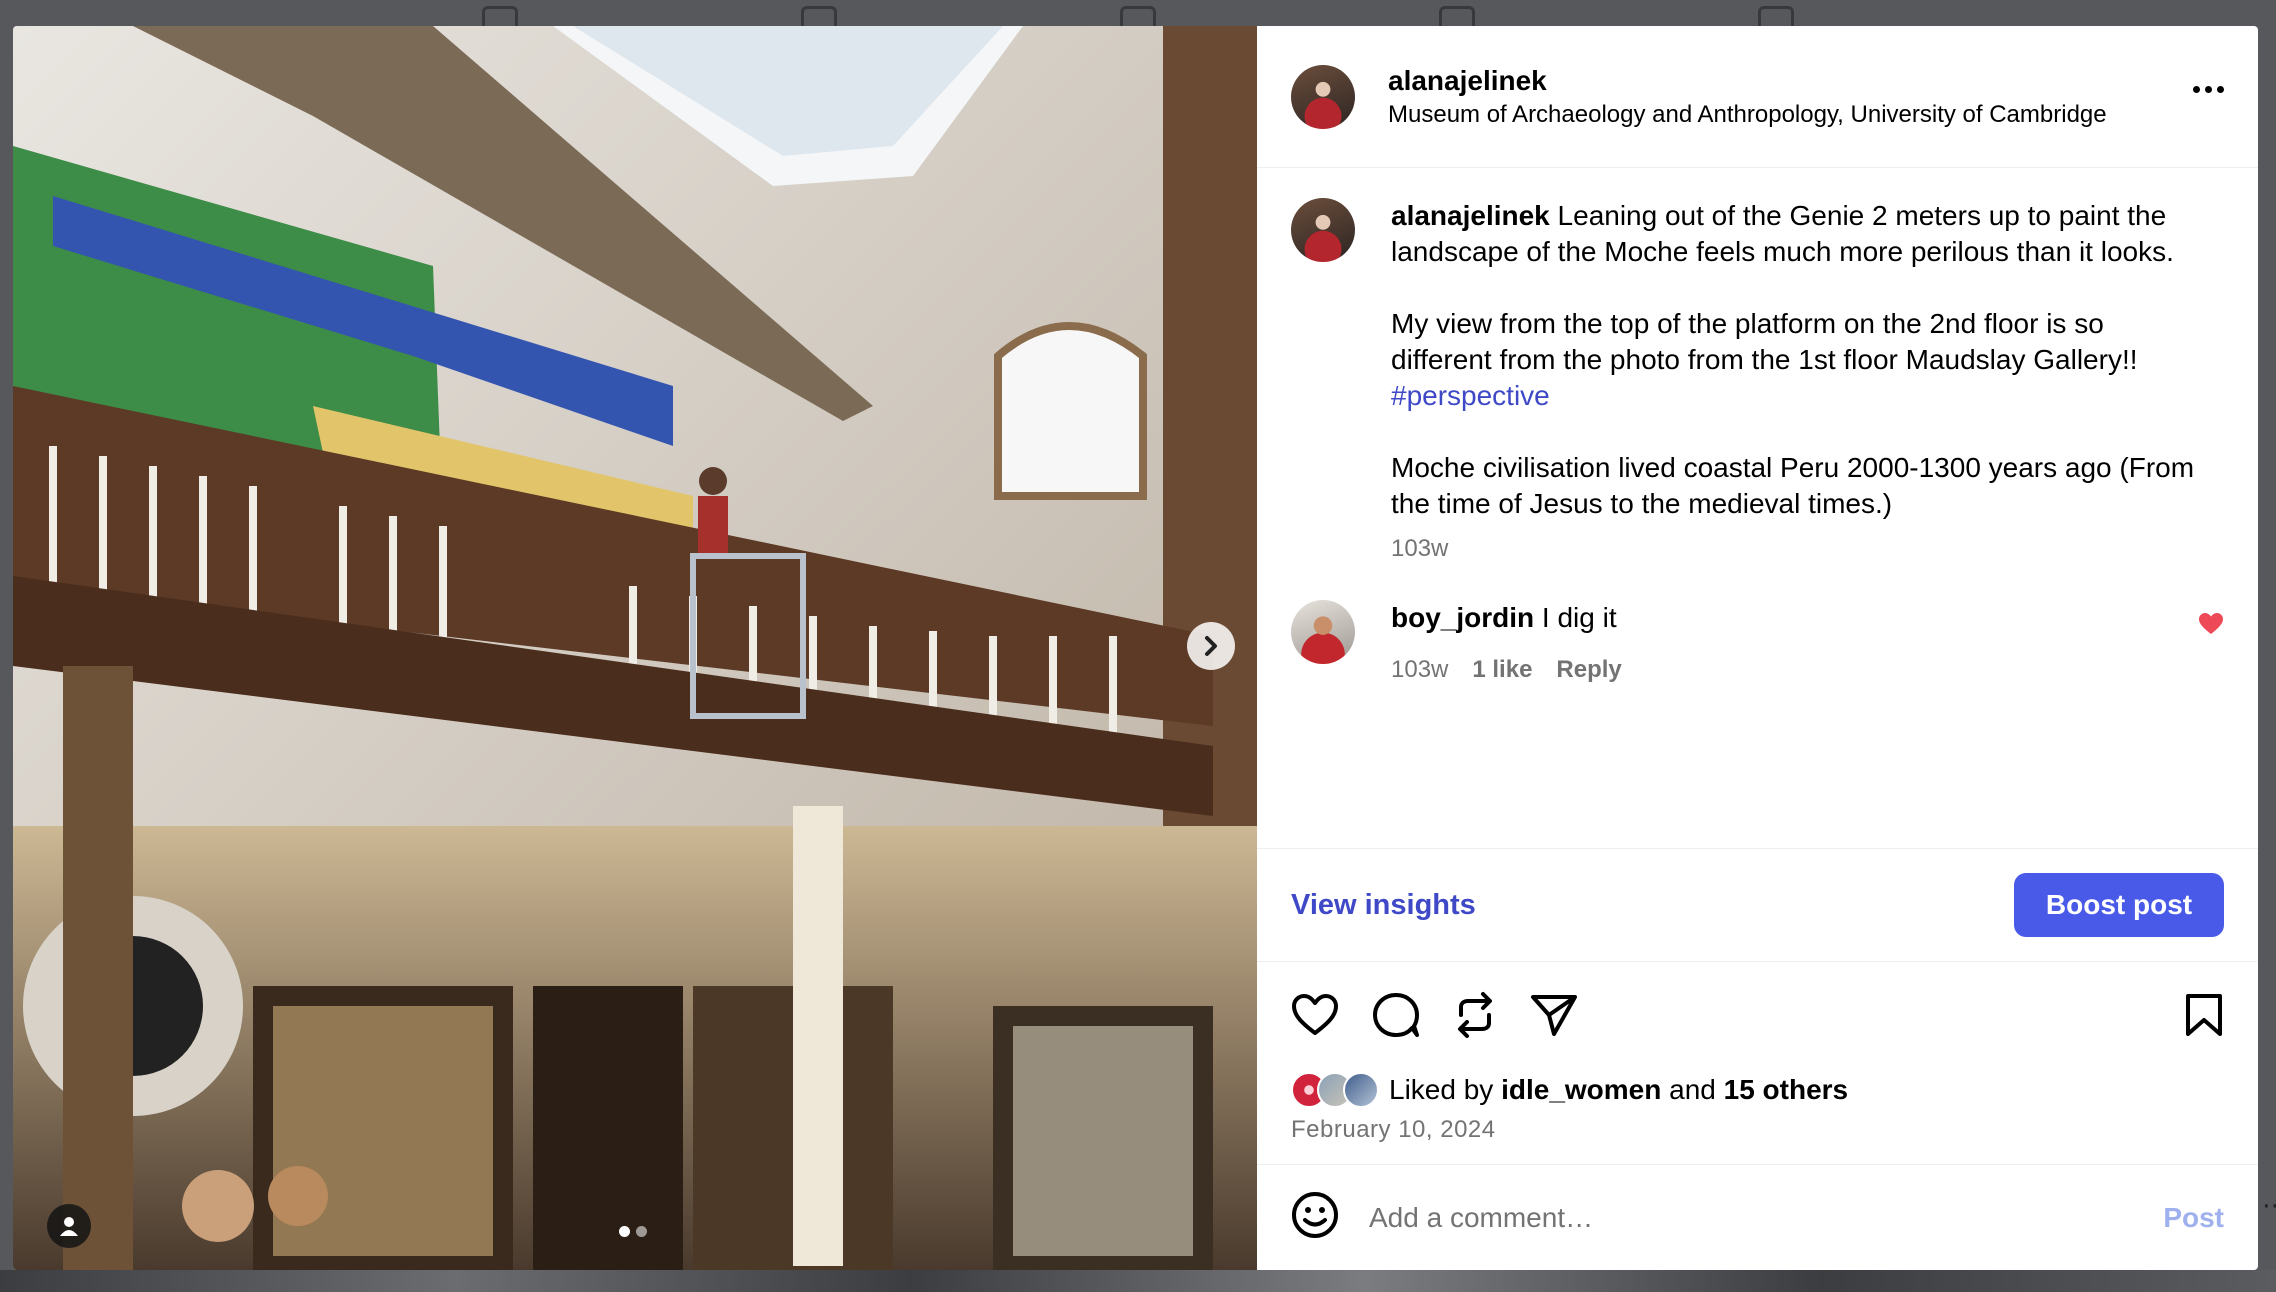  I want to click on tagged-users-button, so click(69, 1226).